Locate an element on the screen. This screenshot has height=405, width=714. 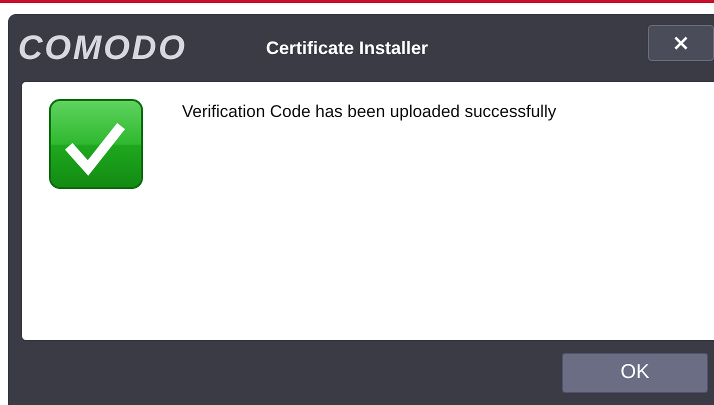
check-icon is located at coordinates (96, 144).